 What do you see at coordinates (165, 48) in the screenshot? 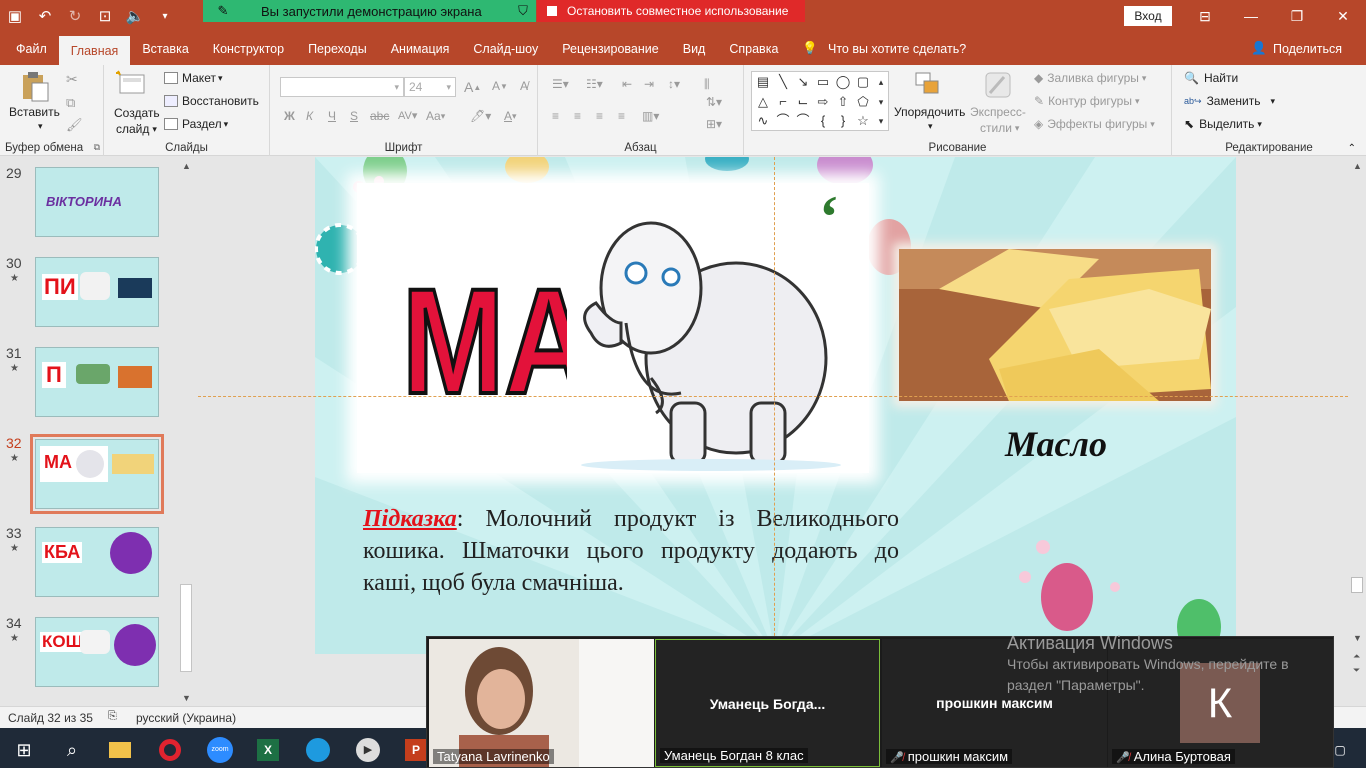
I see `tab-insert: Вставка` at bounding box center [165, 48].